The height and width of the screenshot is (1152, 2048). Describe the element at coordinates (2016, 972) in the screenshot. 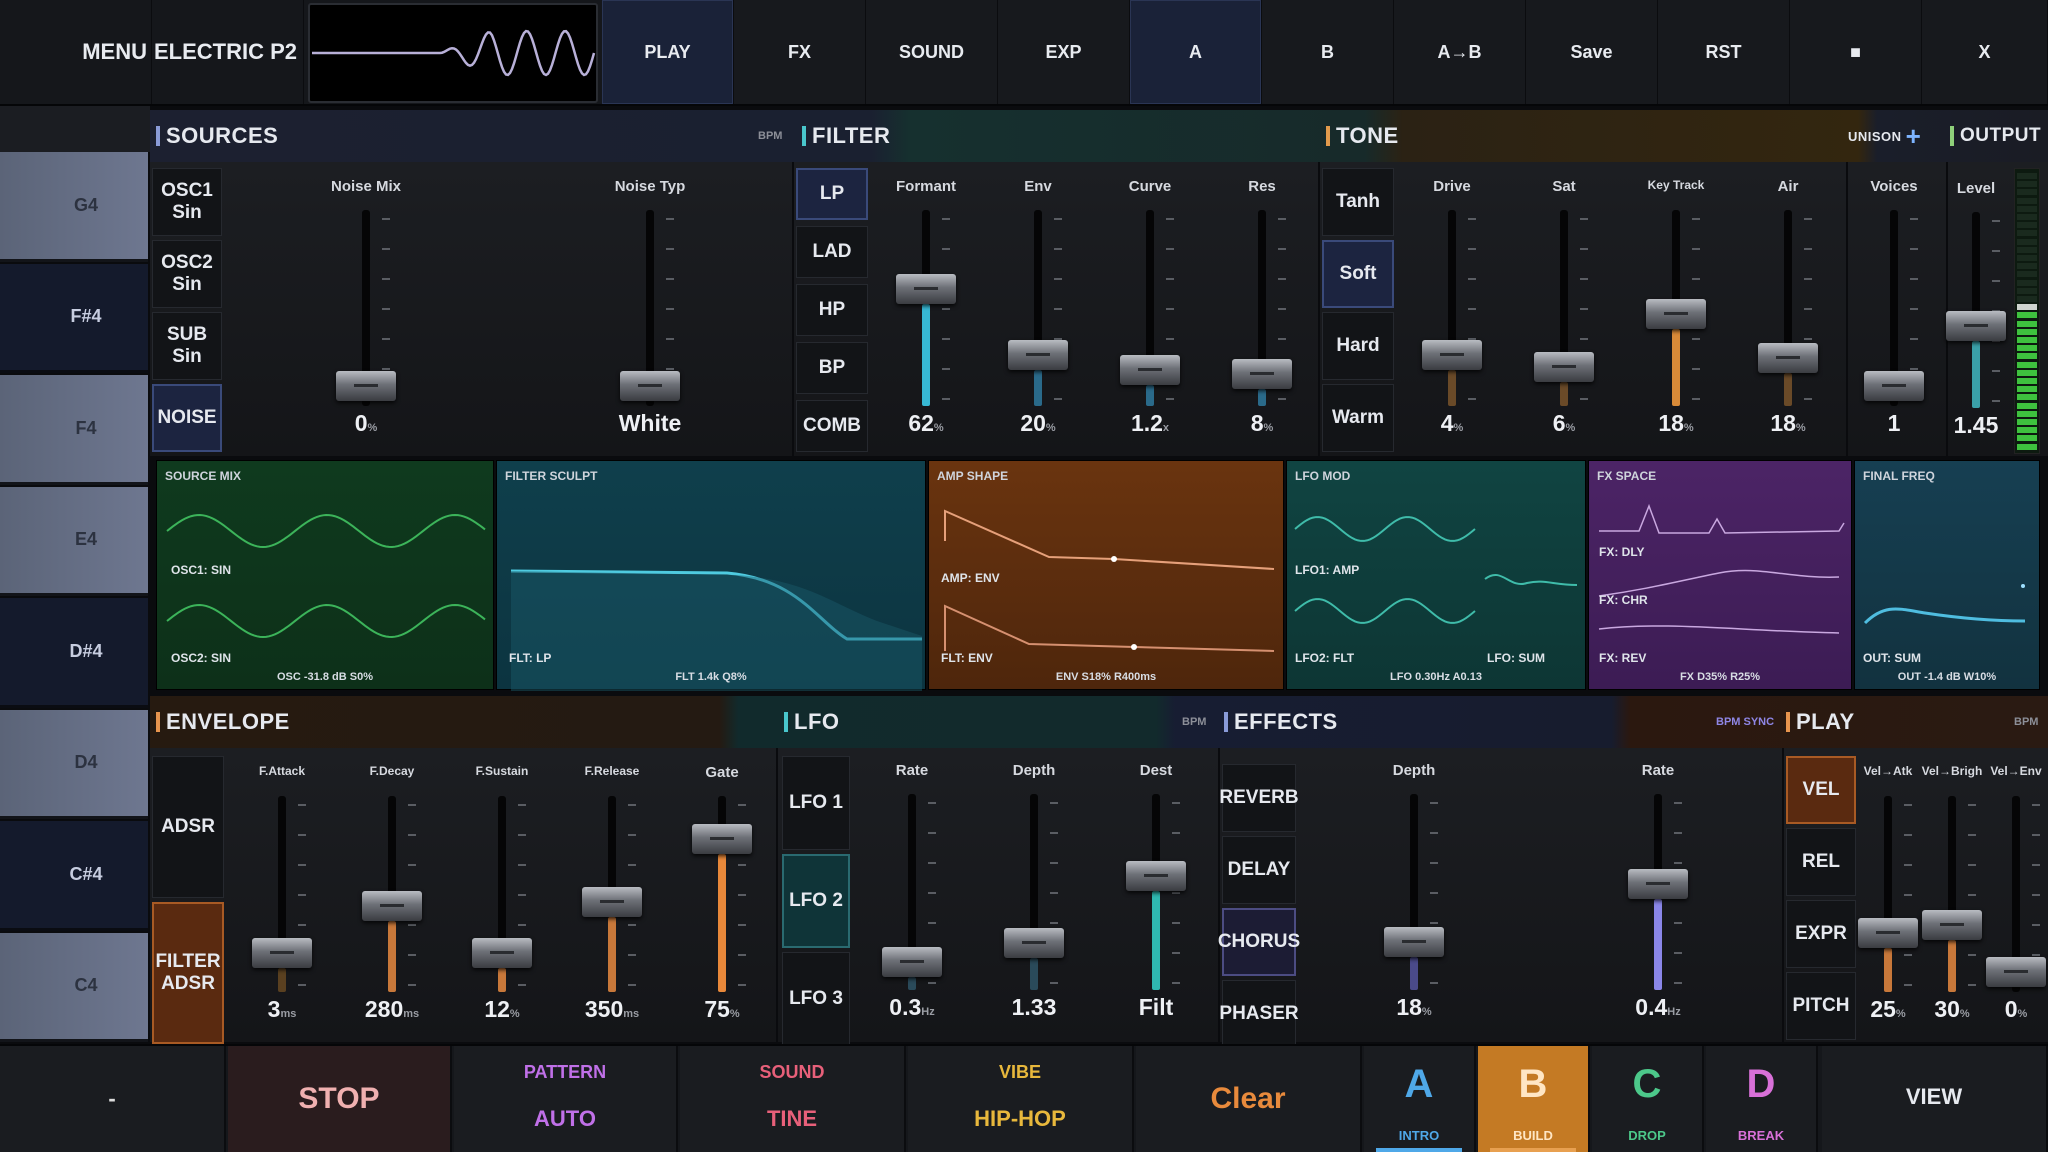

I see `play-slider-3-handle` at that location.